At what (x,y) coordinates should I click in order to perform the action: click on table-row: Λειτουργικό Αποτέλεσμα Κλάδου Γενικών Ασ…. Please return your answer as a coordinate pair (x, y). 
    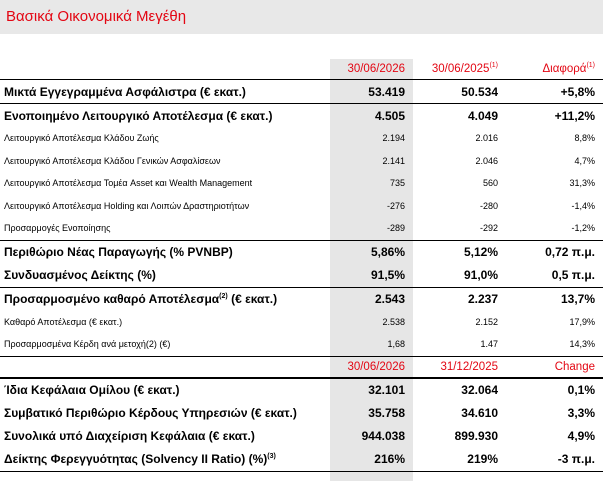
    Looking at the image, I should click on (301, 161).